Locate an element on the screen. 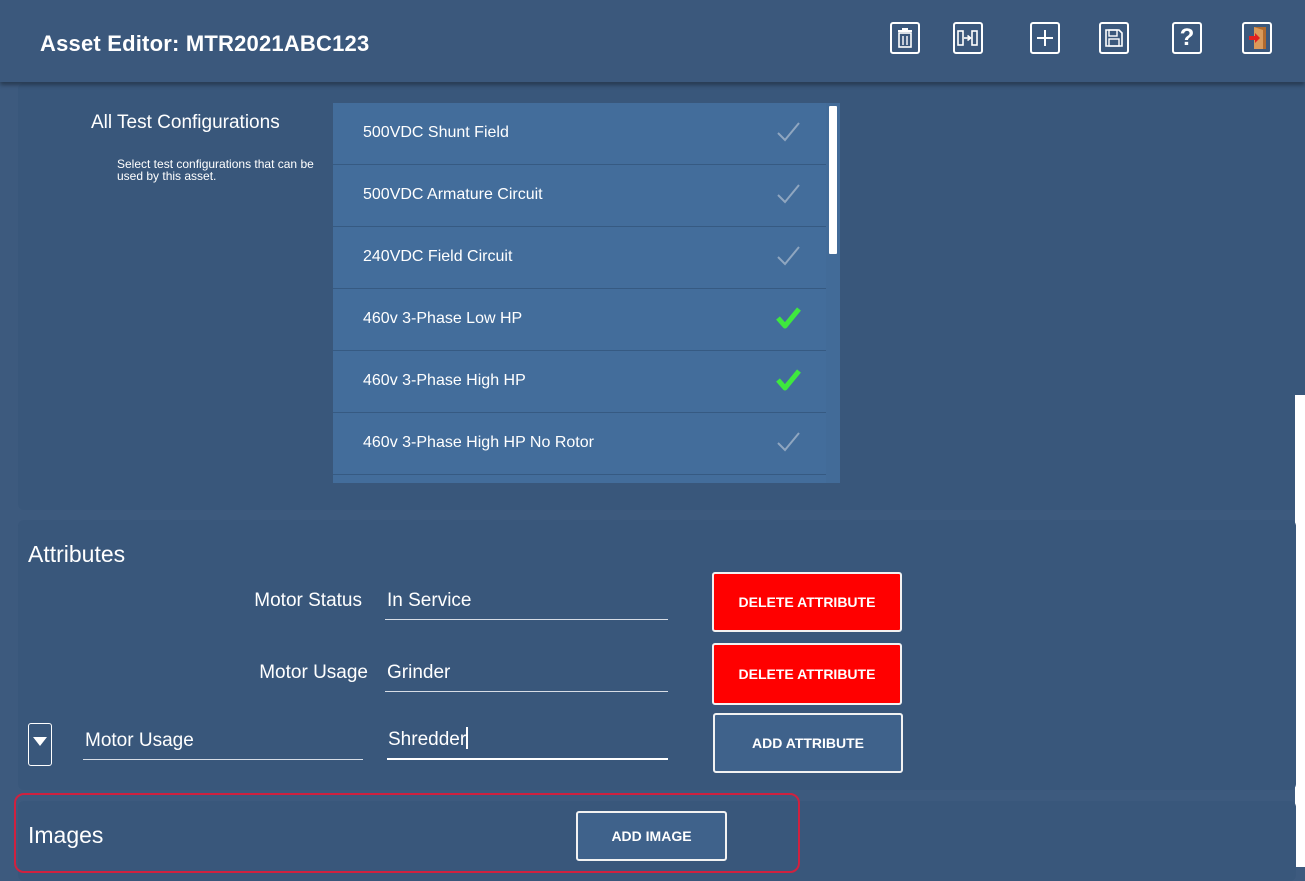  config-item-460v-high-hp-no-rotor: 460v 3-Phase High HP No Rotor is located at coordinates (579, 444).